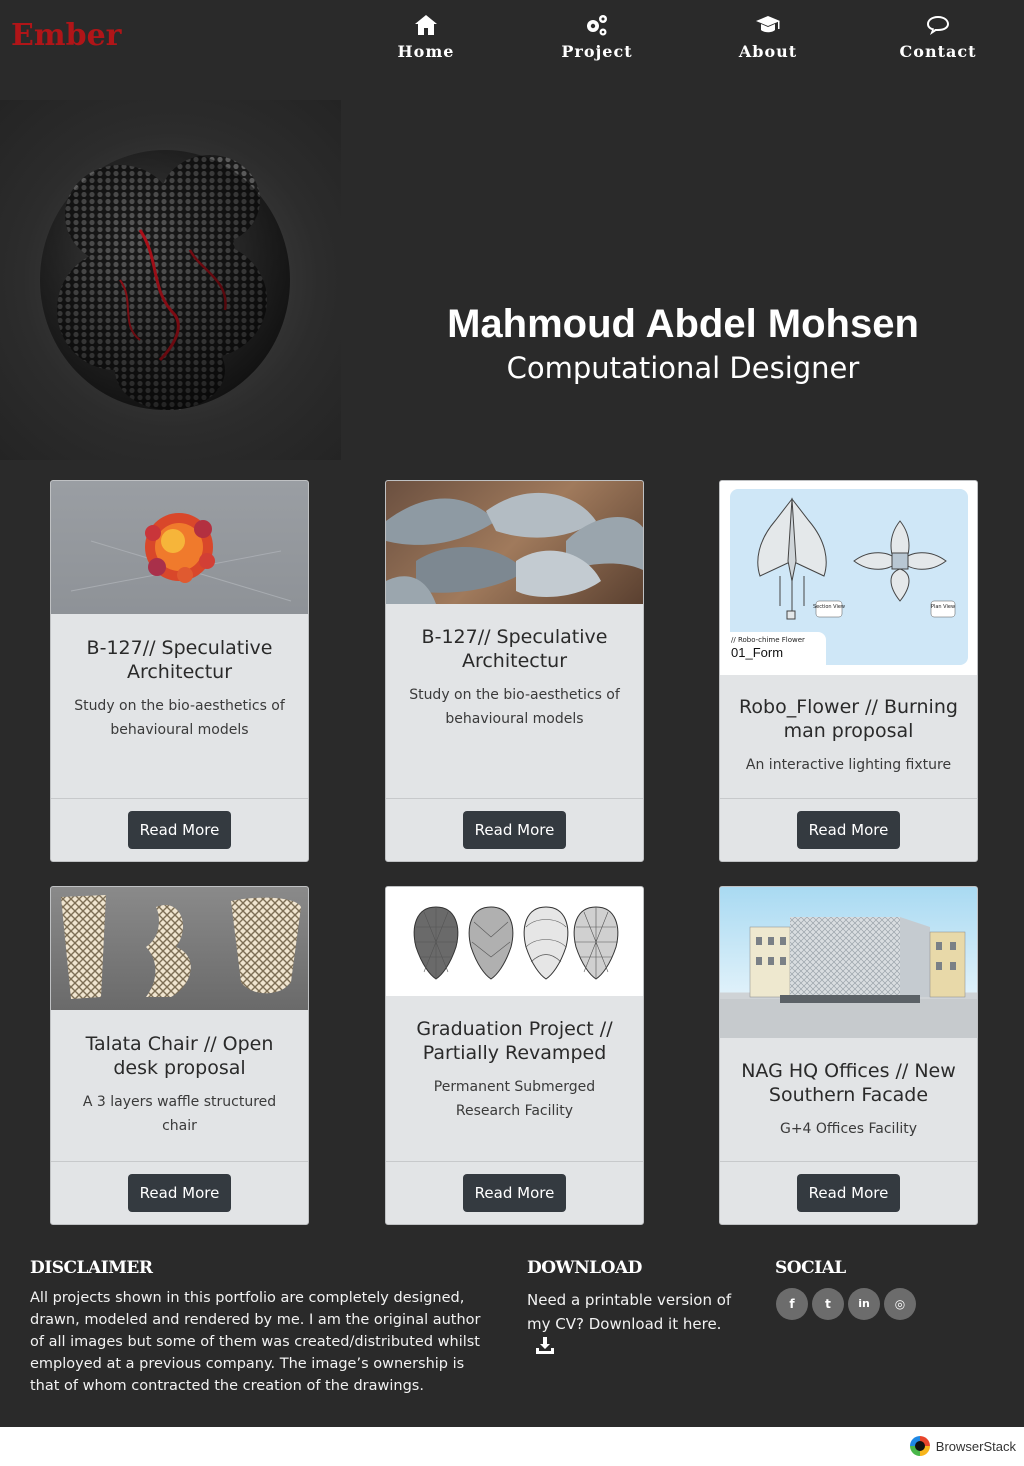 This screenshot has height=1466, width=1024. Describe the element at coordinates (768, 51) in the screenshot. I see `nav-about-label: About` at that location.